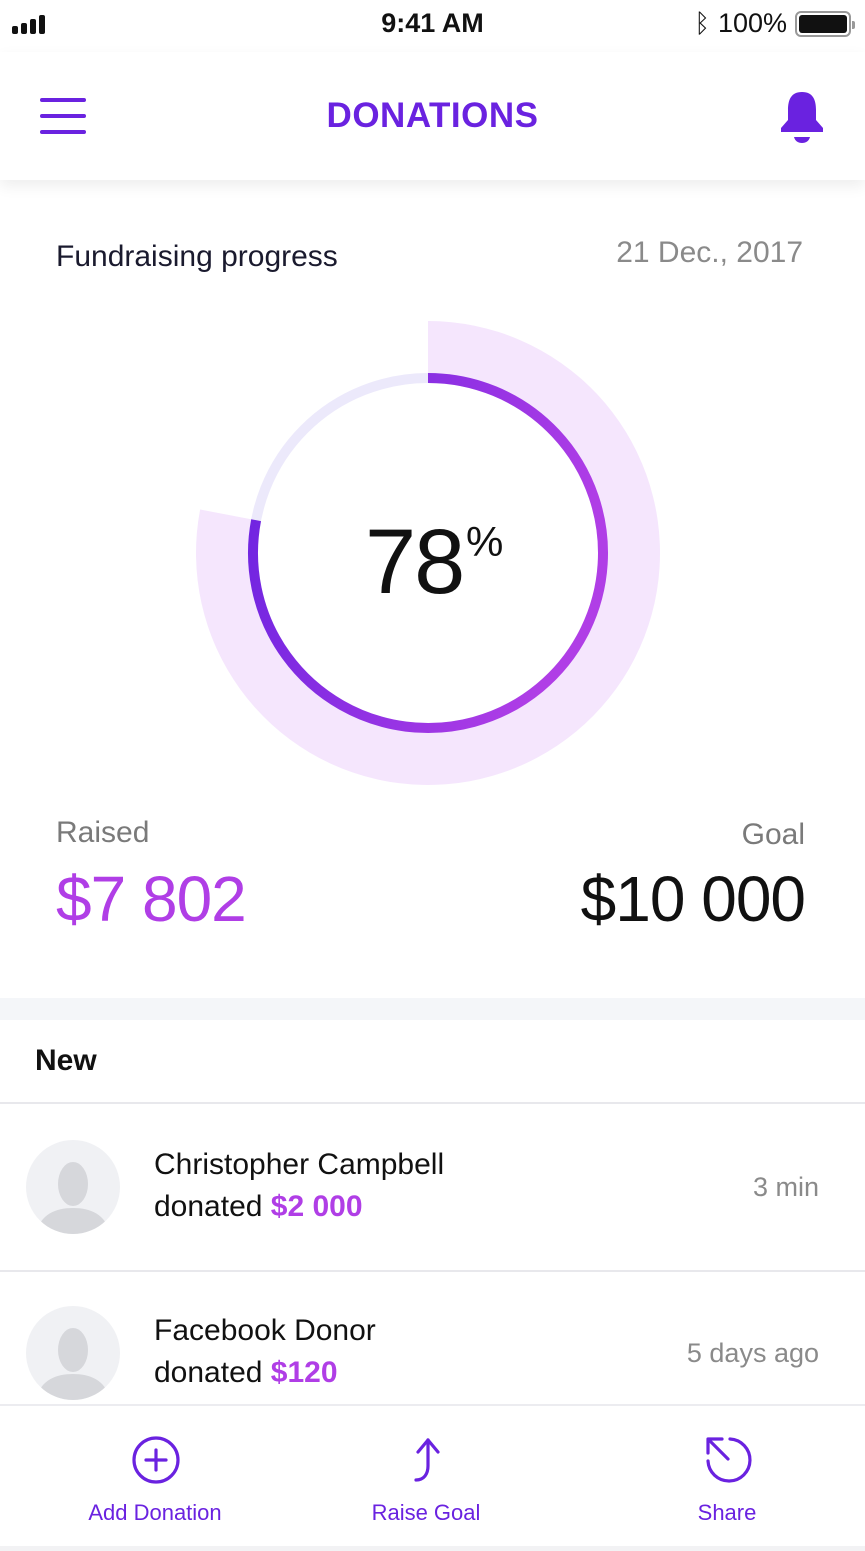 The height and width of the screenshot is (1551, 865). What do you see at coordinates (727, 1512) in the screenshot?
I see `tab-label: Share` at bounding box center [727, 1512].